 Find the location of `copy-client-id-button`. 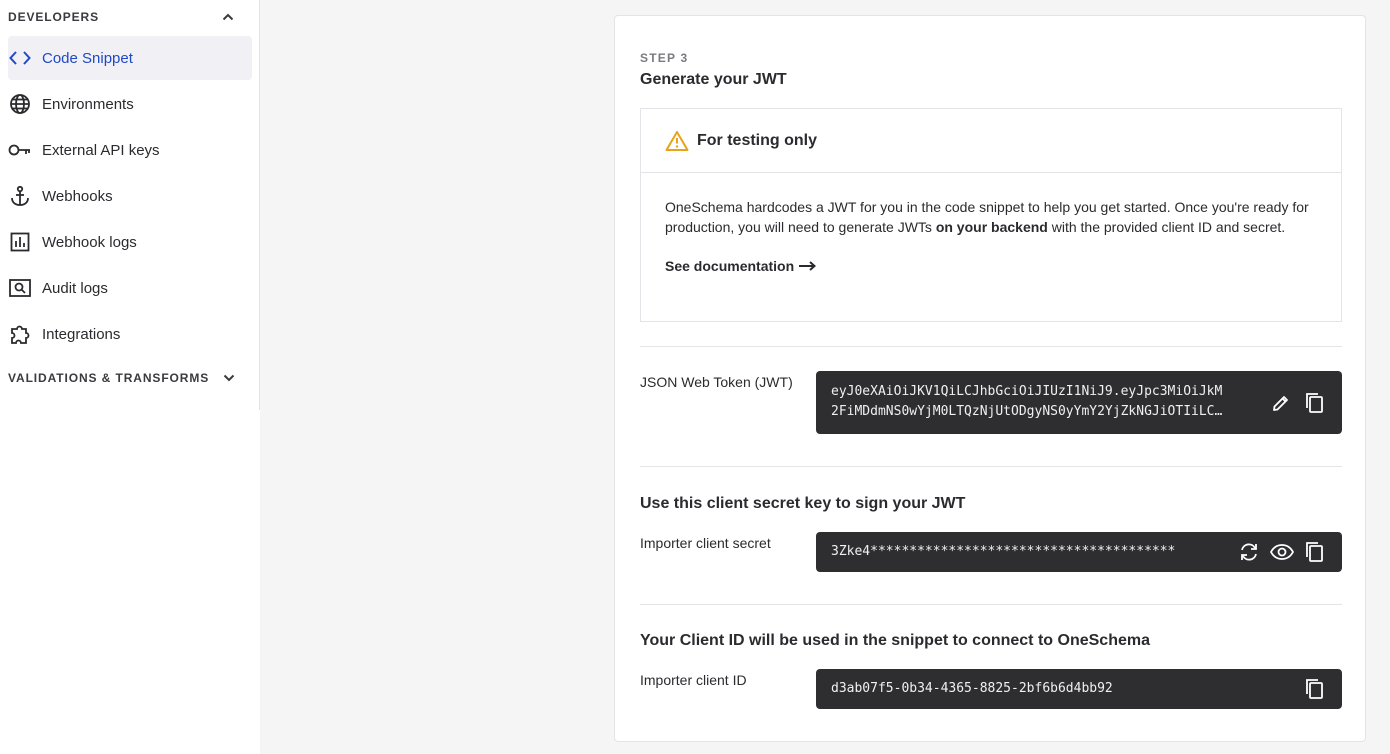

copy-client-id-button is located at coordinates (1314, 689).